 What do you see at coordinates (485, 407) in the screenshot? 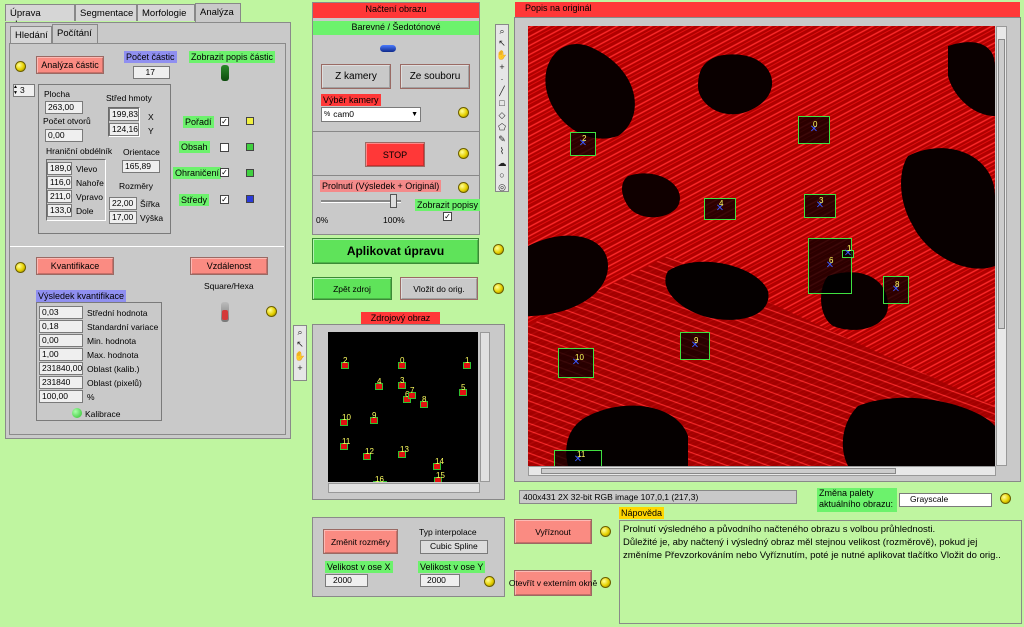
I see `source-vscroll` at bounding box center [485, 407].